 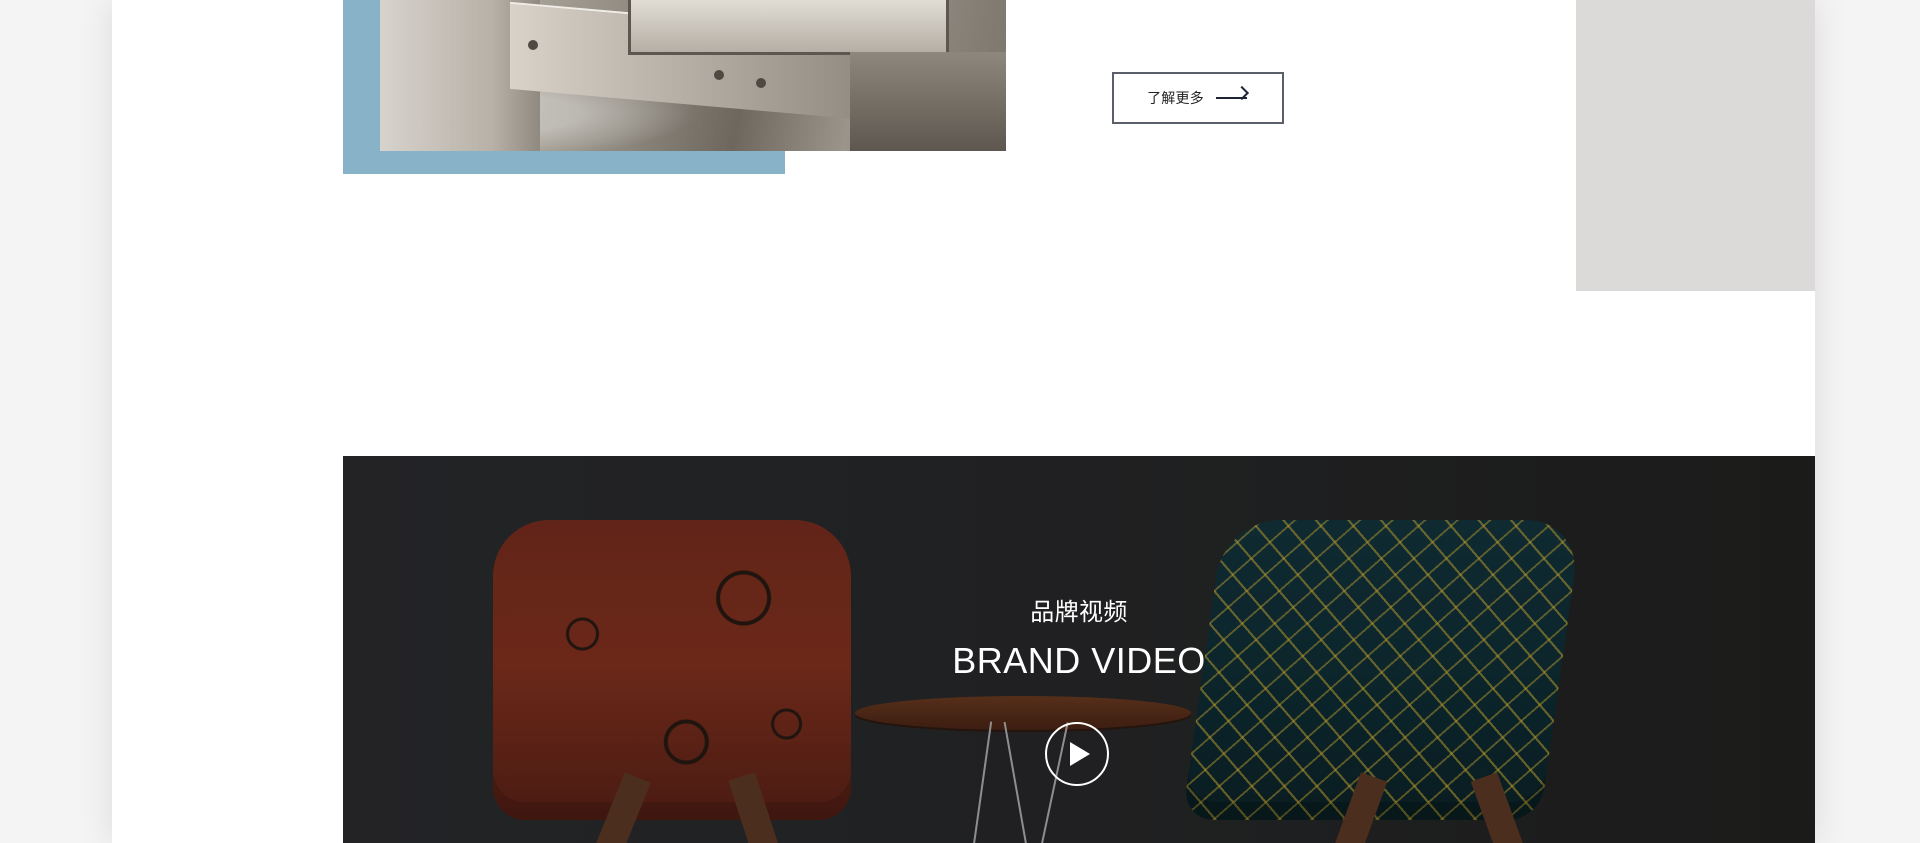 I want to click on photo-cast-iron-part, so click(x=928, y=101).